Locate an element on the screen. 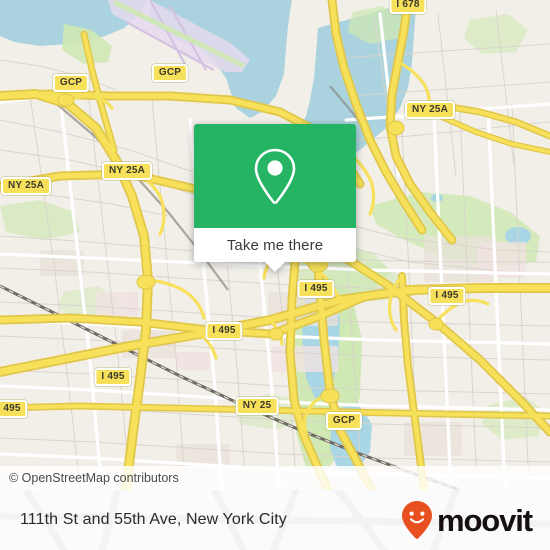  shield-i495-lower-left: I 495 is located at coordinates (113, 377).